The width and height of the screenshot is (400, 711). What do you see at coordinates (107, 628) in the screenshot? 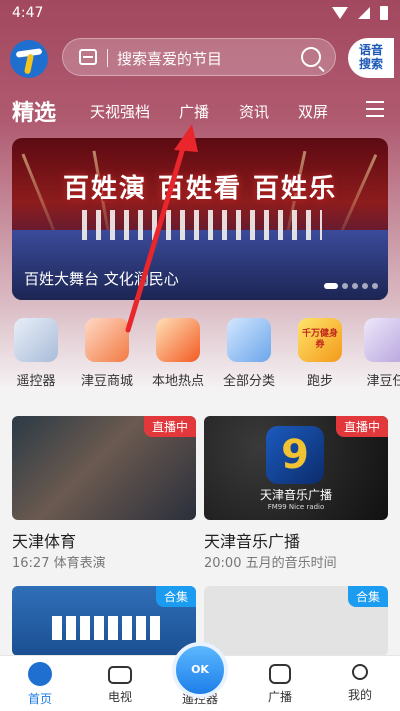
I see `playing-cards` at bounding box center [107, 628].